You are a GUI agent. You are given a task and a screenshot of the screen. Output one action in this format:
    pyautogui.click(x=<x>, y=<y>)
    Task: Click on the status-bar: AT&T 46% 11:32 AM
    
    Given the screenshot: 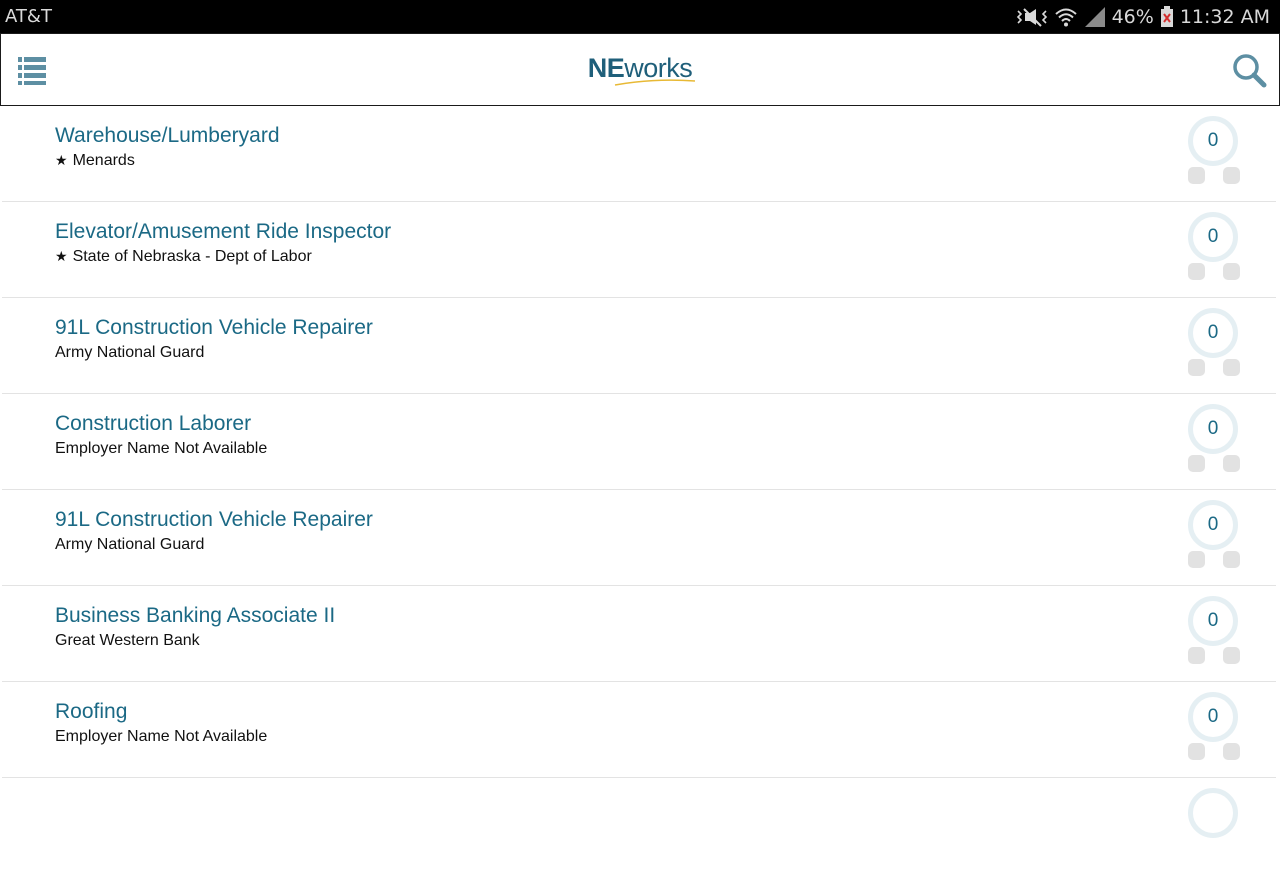 What is the action you would take?
    pyautogui.click(x=640, y=16)
    